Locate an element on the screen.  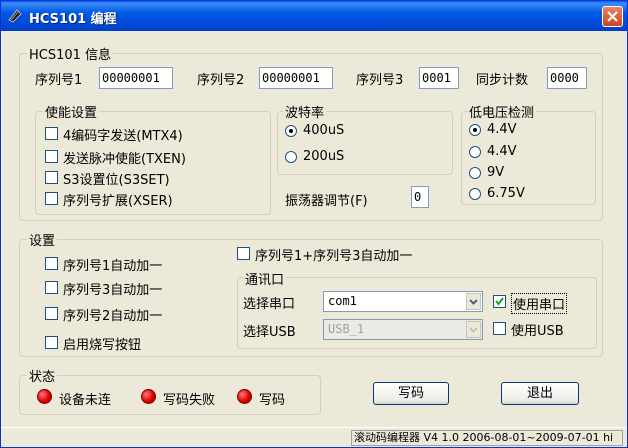
port-label: 选择串口 is located at coordinates (269, 304).